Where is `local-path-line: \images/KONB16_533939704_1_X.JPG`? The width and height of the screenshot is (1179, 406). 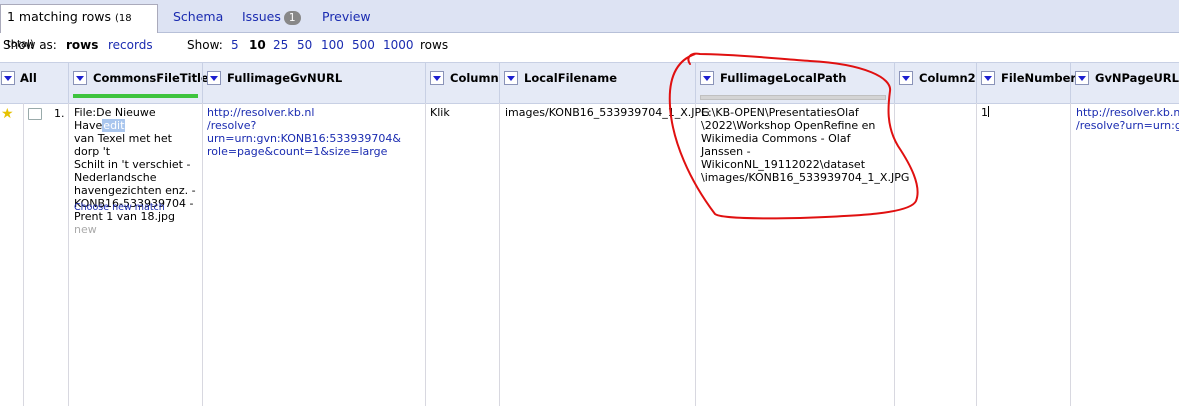
local-path-line: \images/KONB16_533939704_1_X.JPG is located at coordinates (805, 177).